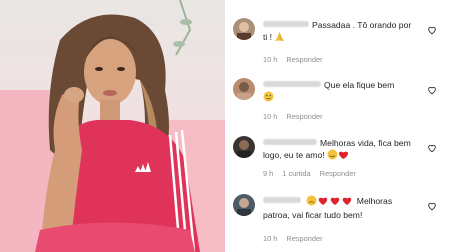 The width and height of the screenshot is (450, 252). I want to click on comment-text: Que ela fique bem, so click(340, 92).